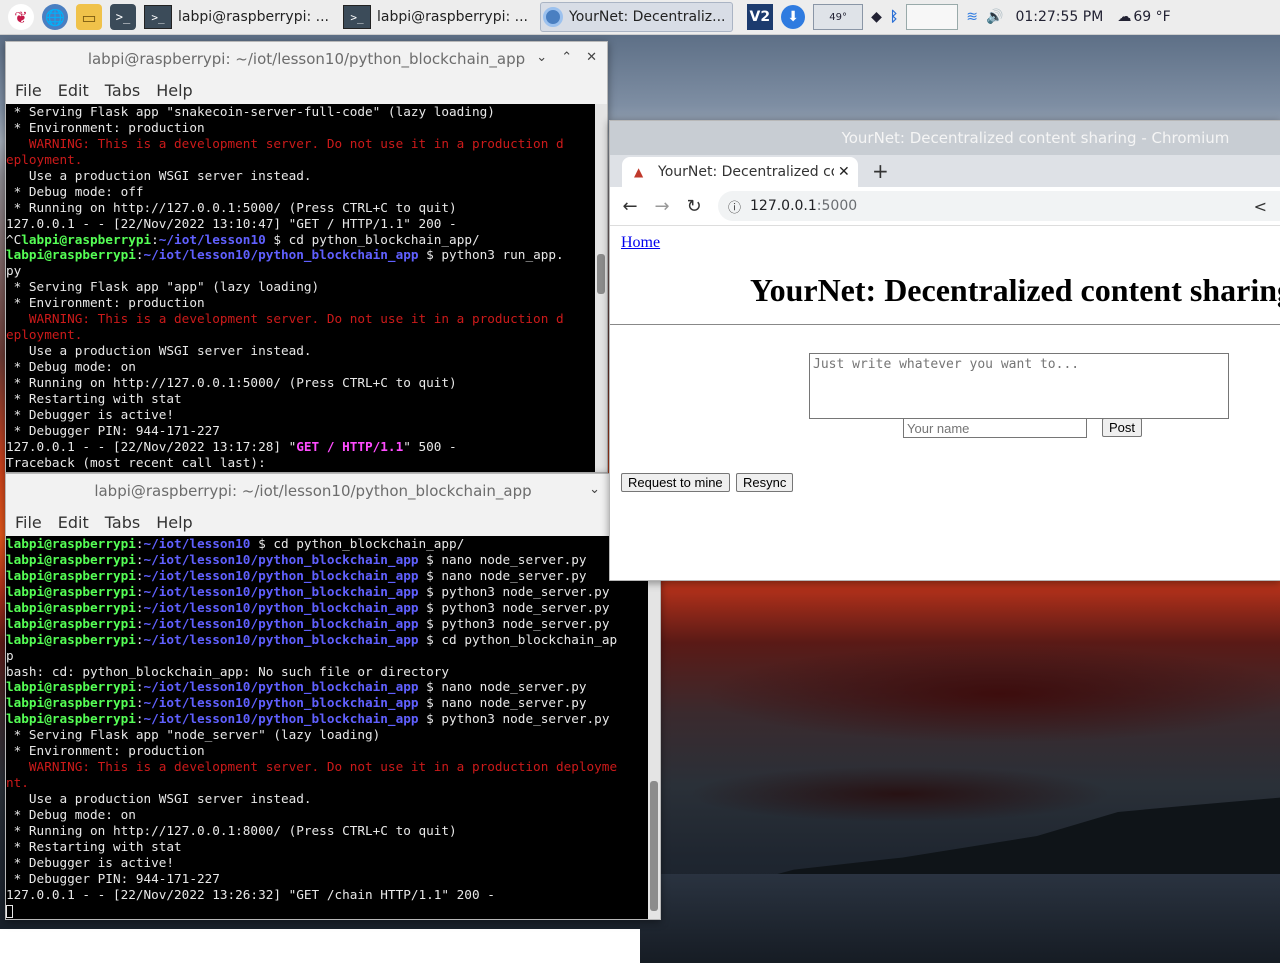 This screenshot has width=1280, height=963. I want to click on file-manager-icon: ▭, so click(89, 17).